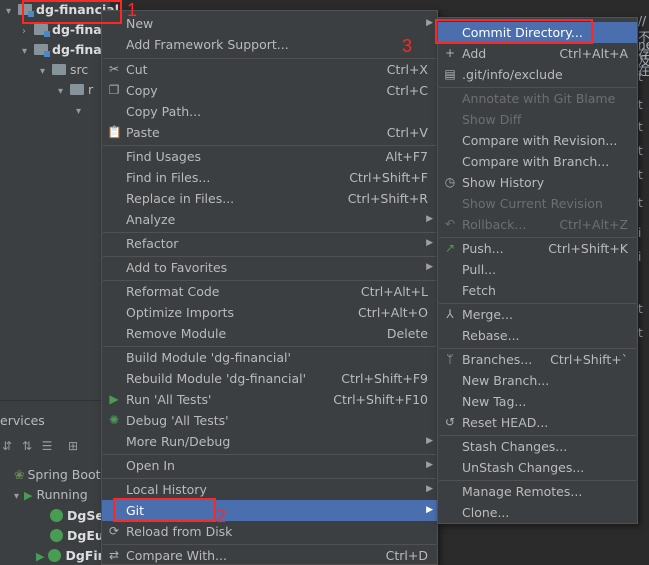 The height and width of the screenshot is (565, 649). What do you see at coordinates (537, 248) in the screenshot?
I see `menu-item-push: ↗ Push... Ctrl+Shift+K` at bounding box center [537, 248].